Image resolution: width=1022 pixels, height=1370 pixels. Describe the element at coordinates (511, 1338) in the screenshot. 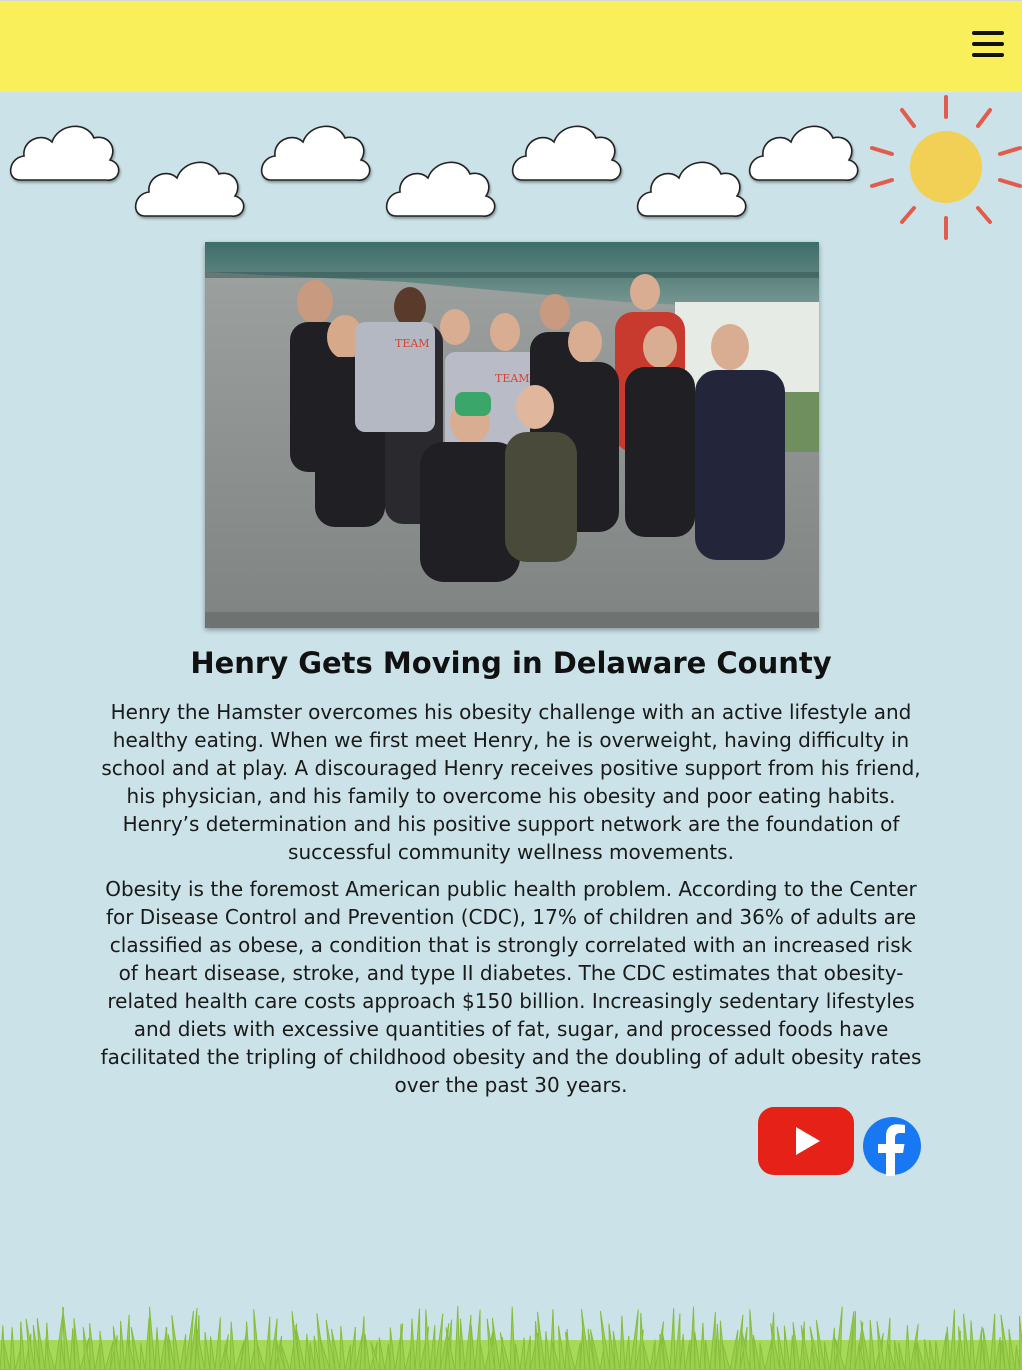

I see `grass-decoration` at that location.